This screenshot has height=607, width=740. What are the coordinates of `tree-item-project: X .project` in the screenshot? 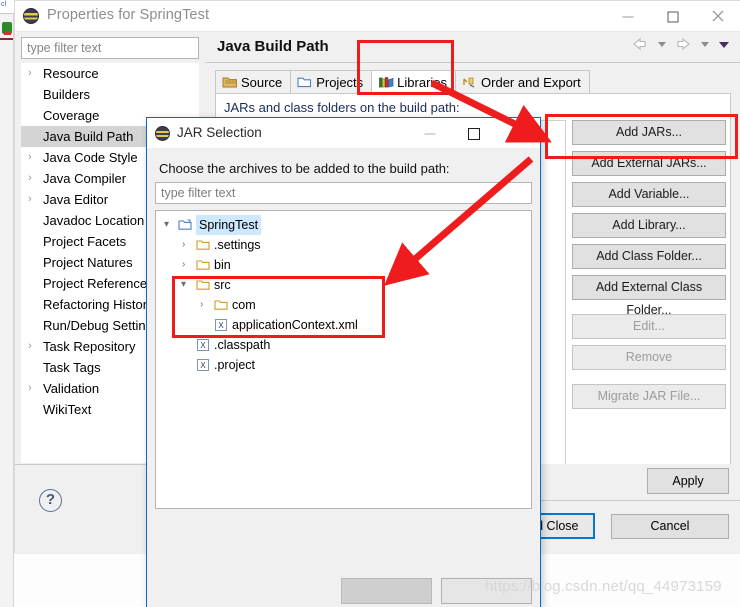 It's located at (343, 365).